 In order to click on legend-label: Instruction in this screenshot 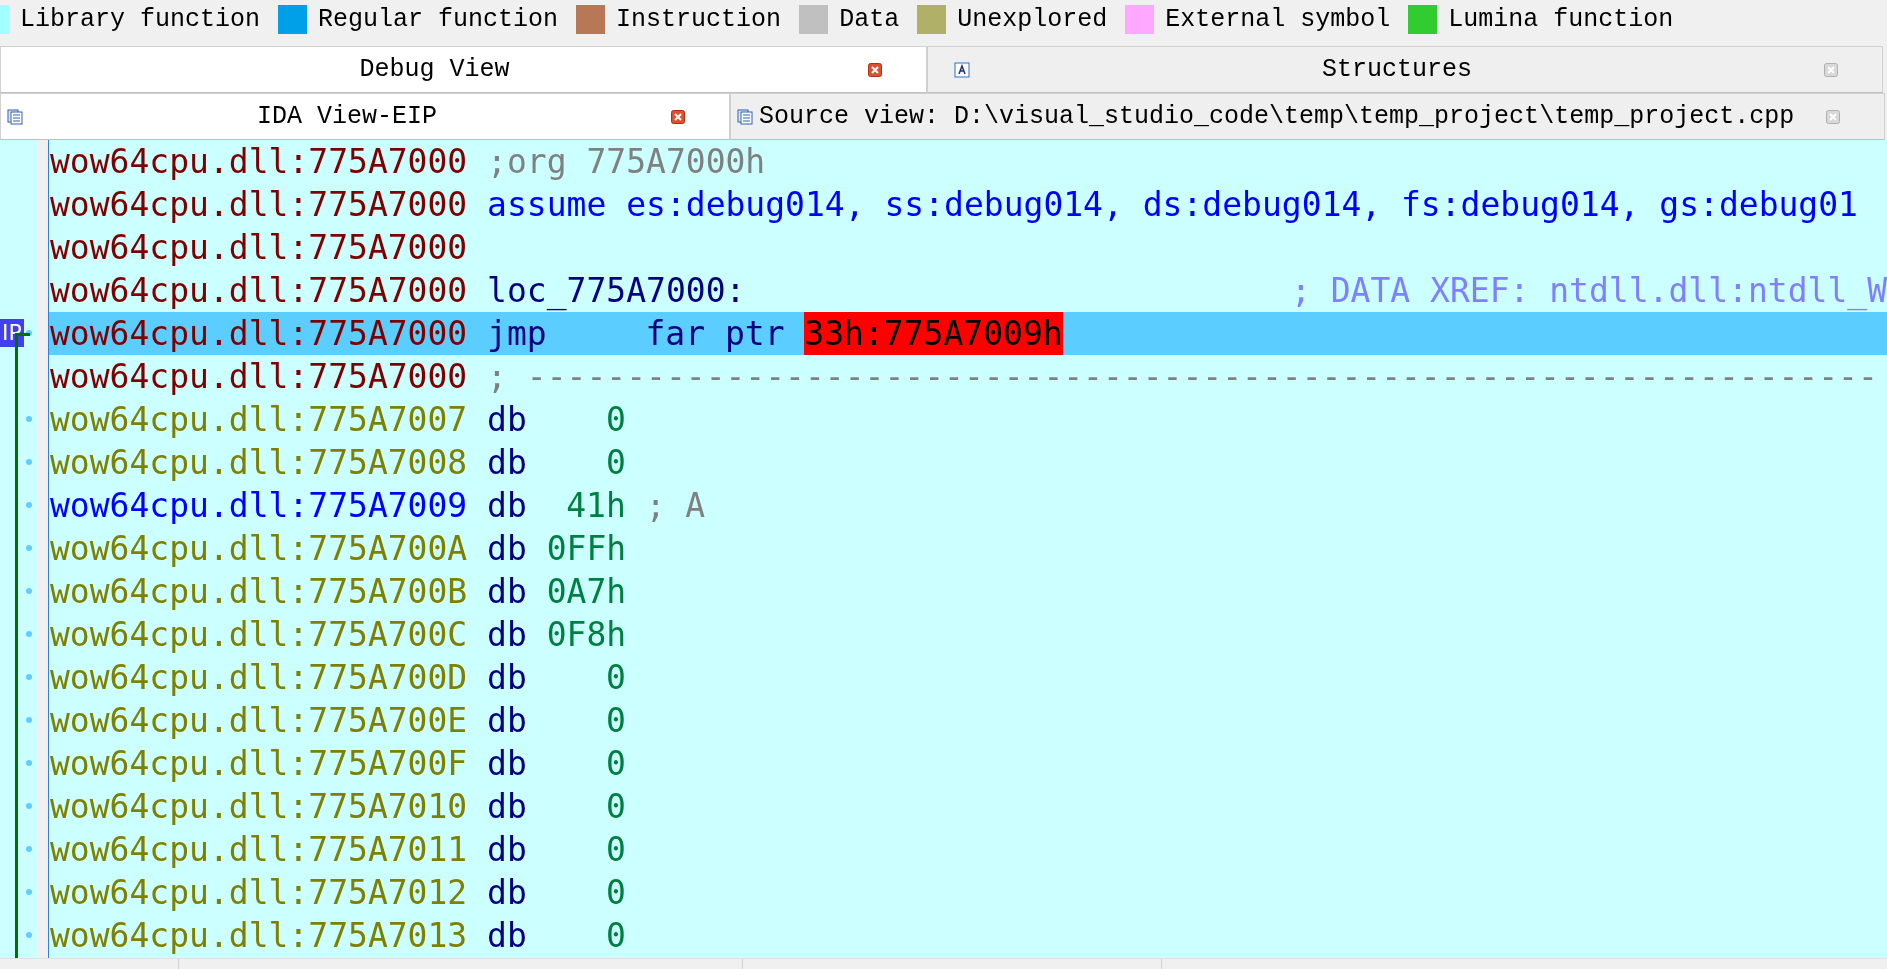, I will do `click(699, 19)`.